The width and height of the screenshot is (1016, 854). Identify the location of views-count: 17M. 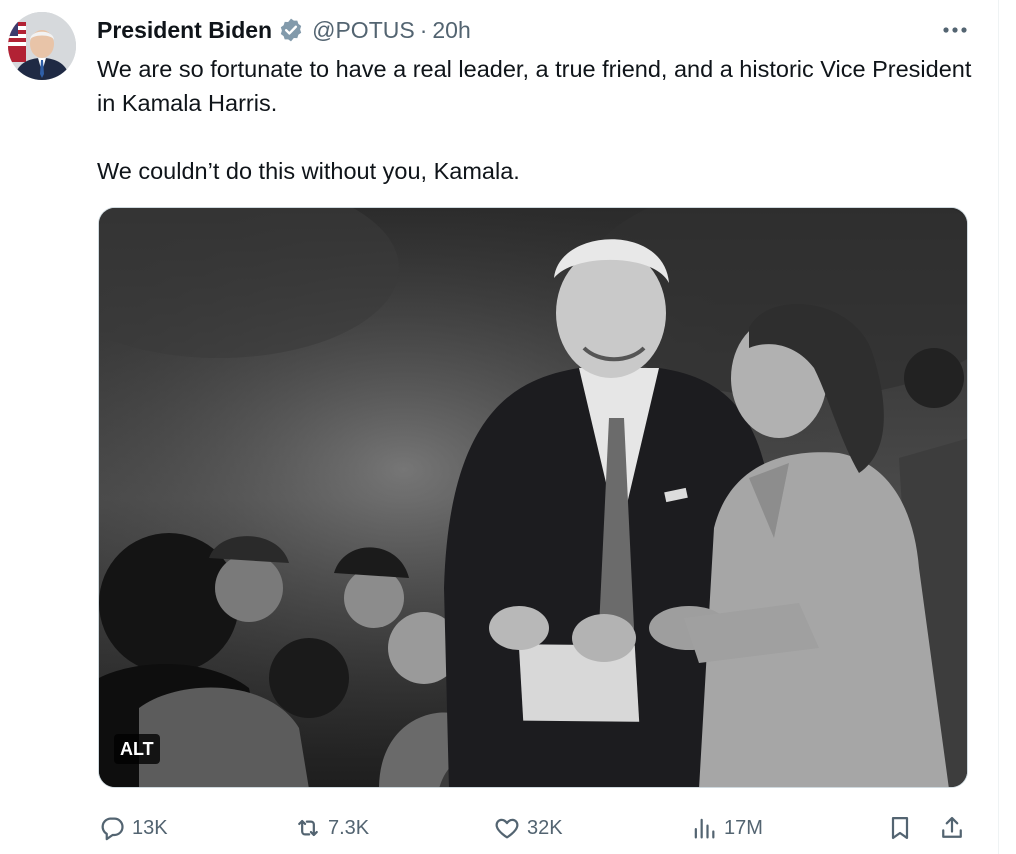
(743, 827).